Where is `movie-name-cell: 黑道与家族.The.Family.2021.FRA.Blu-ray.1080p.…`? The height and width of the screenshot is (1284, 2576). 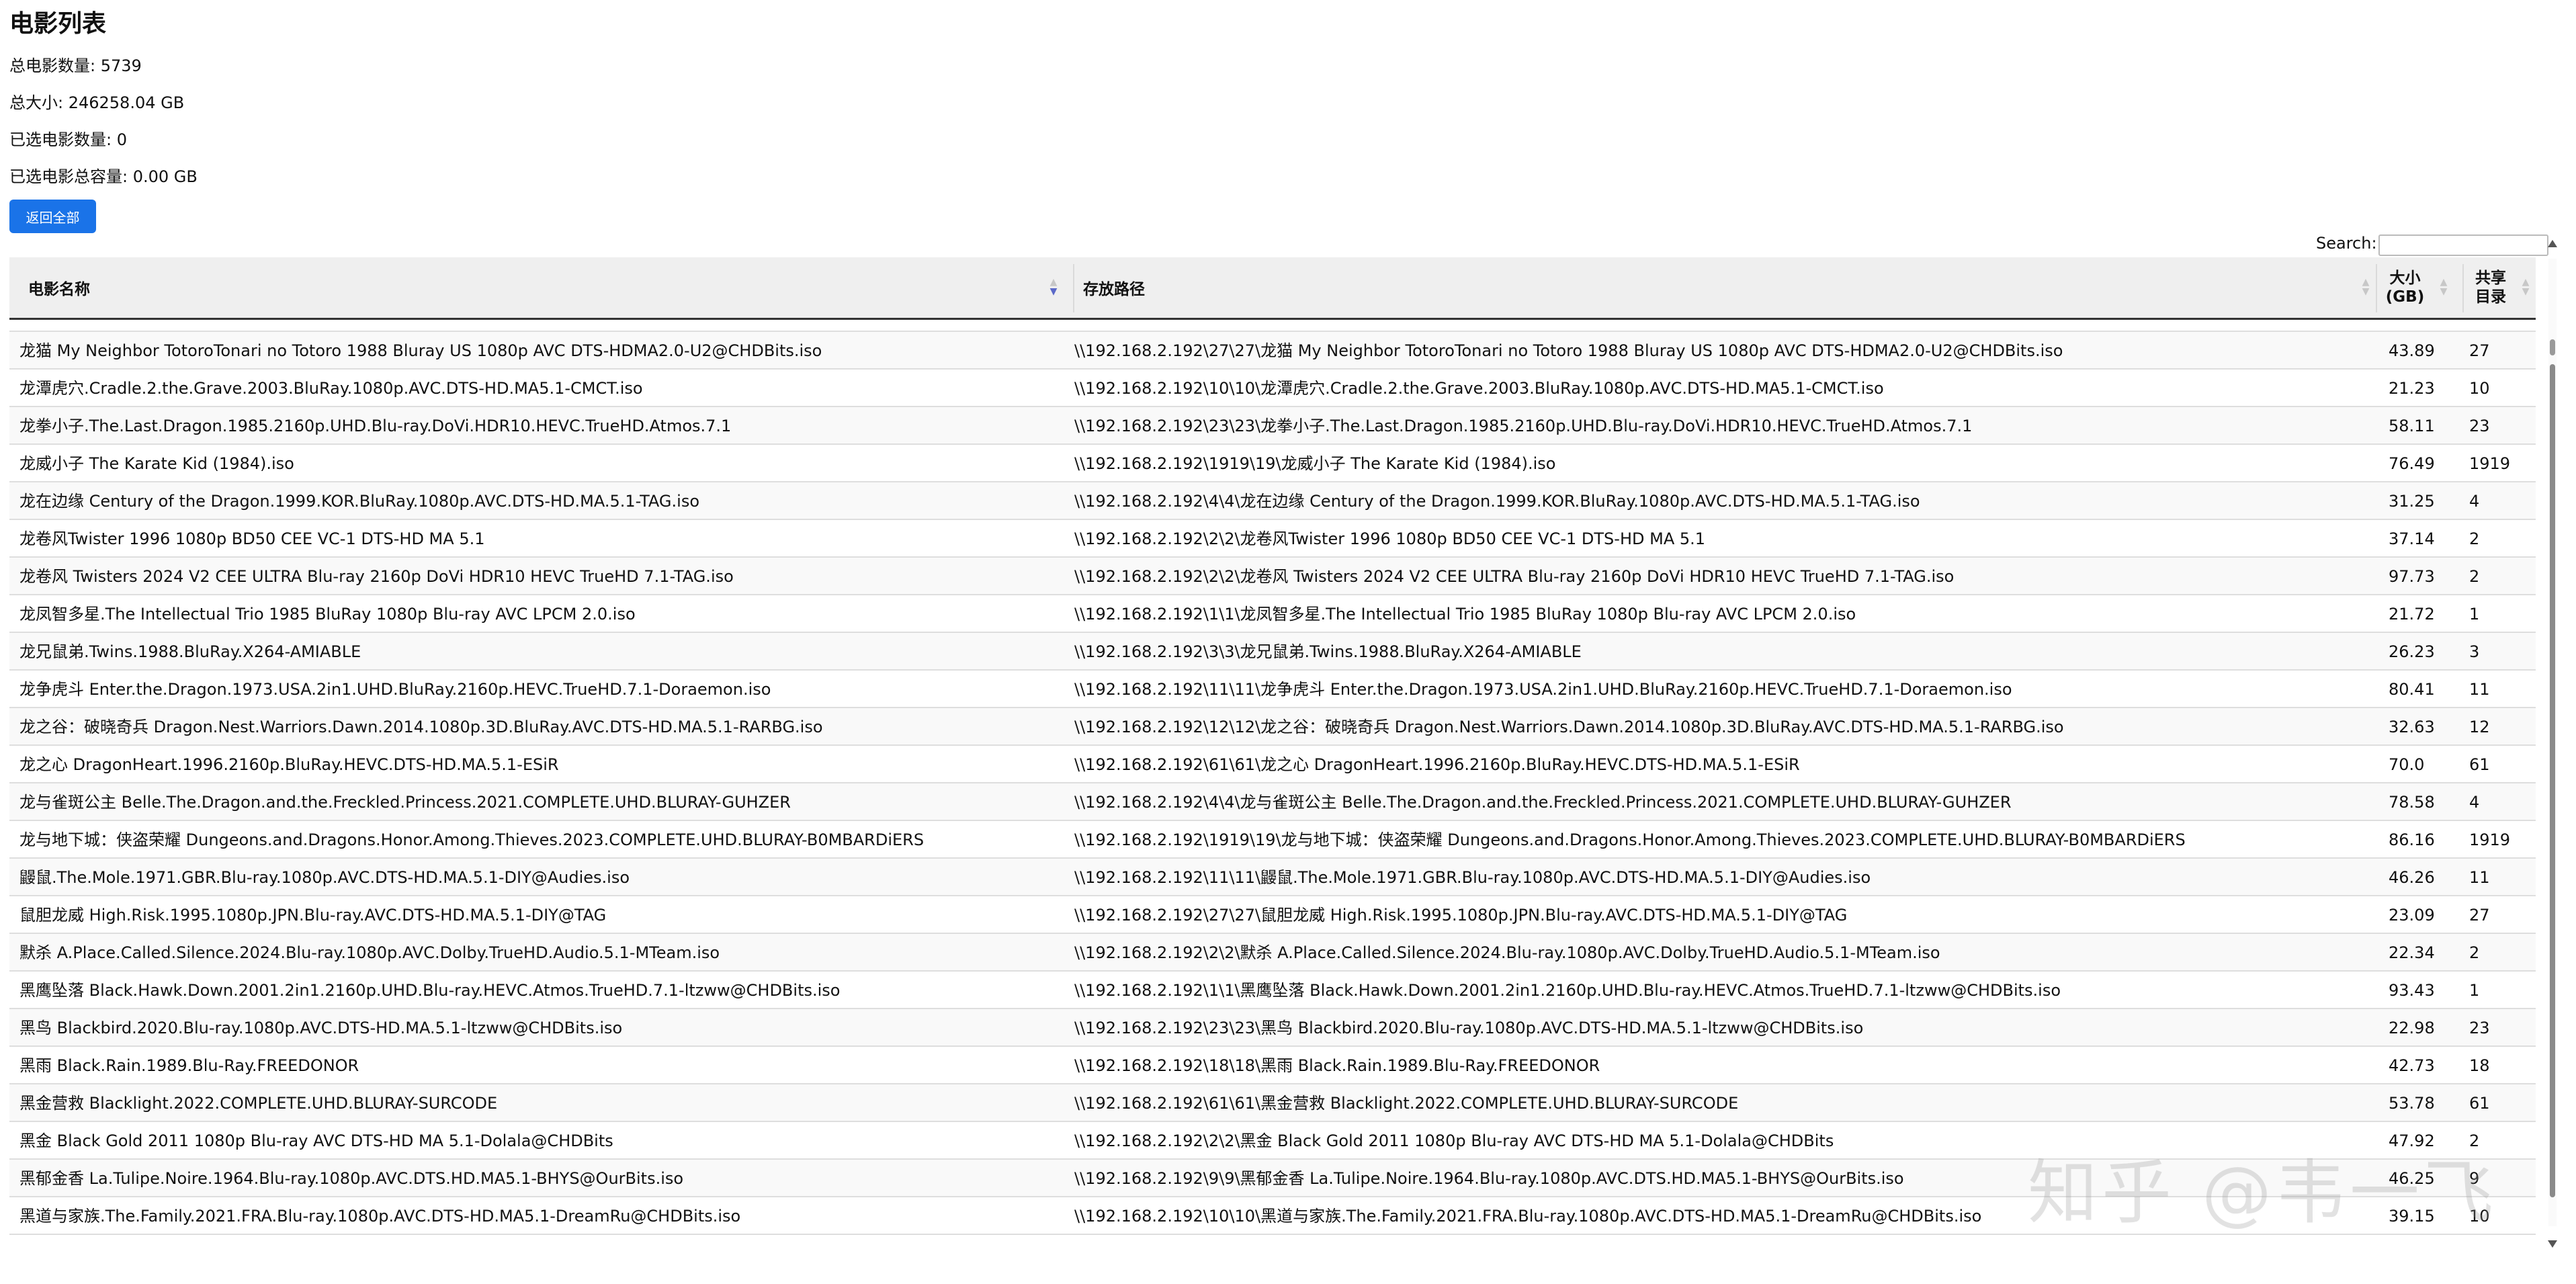
movie-name-cell: 黑道与家族.The.Family.2021.FRA.Blu-ray.1080p.… is located at coordinates (380, 1216).